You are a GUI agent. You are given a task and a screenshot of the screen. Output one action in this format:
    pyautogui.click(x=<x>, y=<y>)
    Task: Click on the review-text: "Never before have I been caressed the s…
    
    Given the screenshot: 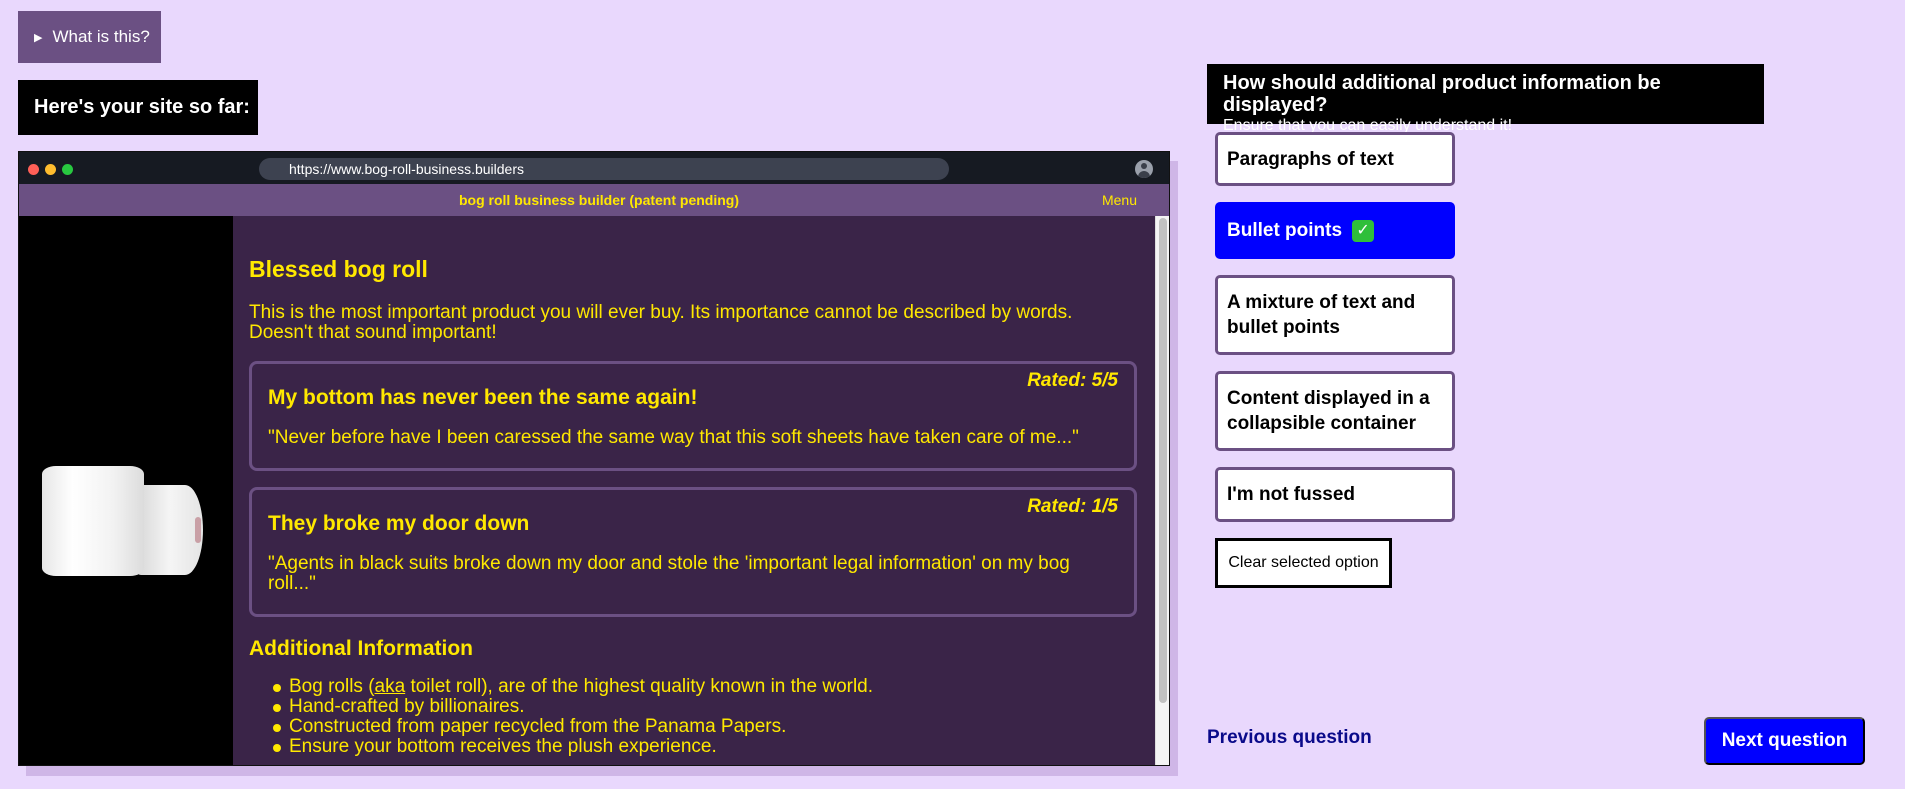 What is the action you would take?
    pyautogui.click(x=673, y=437)
    